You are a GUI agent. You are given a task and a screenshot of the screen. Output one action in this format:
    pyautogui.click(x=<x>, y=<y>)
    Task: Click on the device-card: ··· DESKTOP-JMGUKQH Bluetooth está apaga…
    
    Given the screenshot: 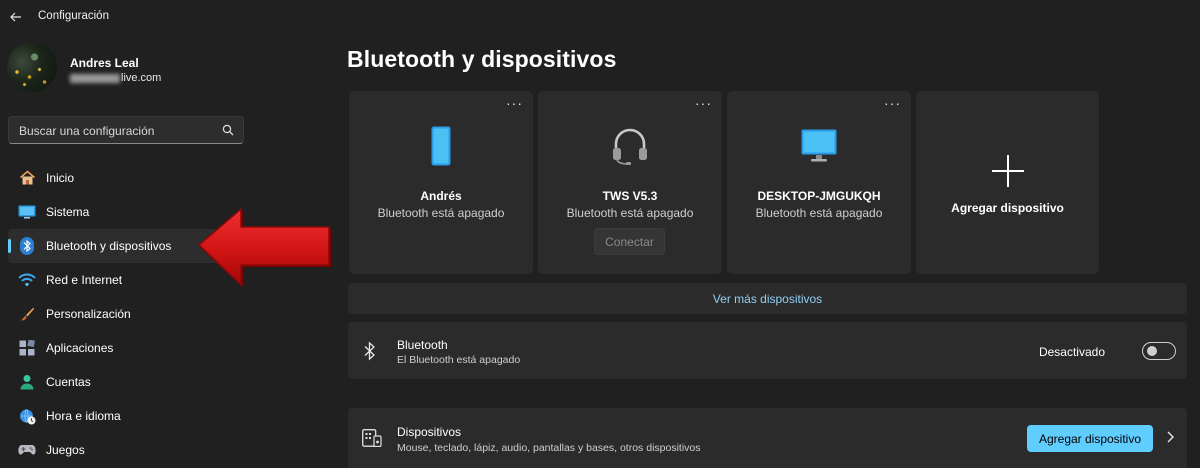 What is the action you would take?
    pyautogui.click(x=819, y=182)
    